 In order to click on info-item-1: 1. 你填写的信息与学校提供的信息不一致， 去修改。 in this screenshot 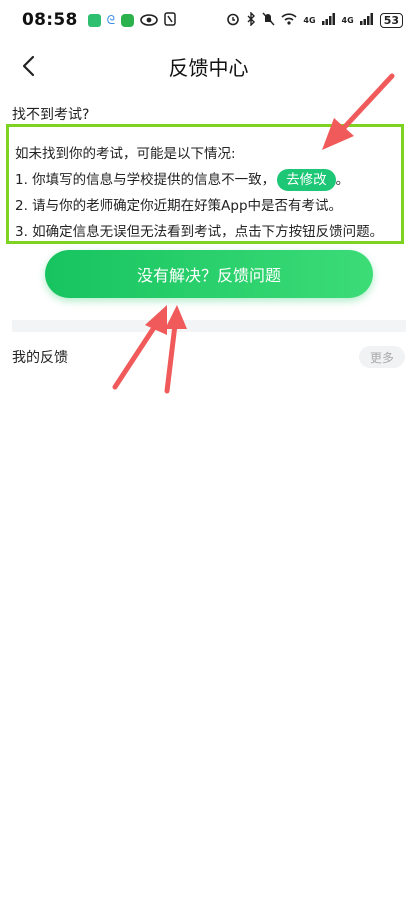, I will do `click(208, 180)`.